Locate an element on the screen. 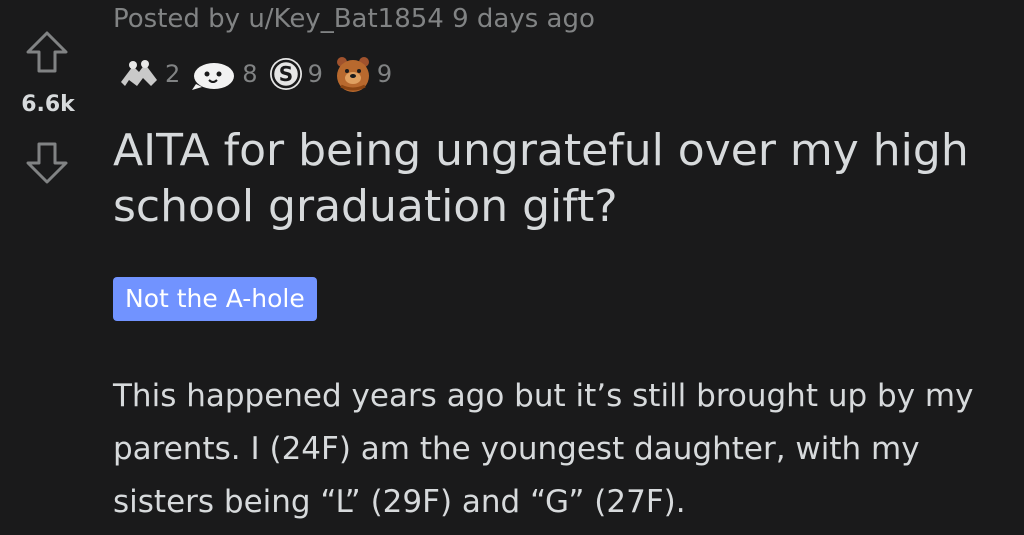  wholesome-seal-award-icon is located at coordinates (213, 76).